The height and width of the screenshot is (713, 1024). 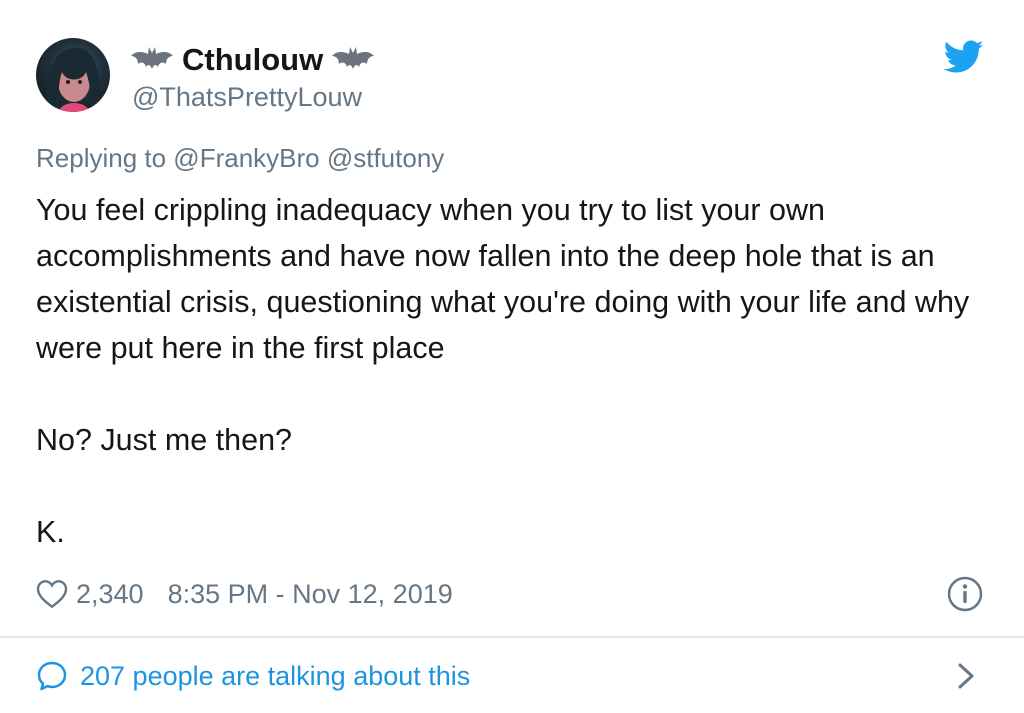 I want to click on replying-to: Replying to @FrankyBro @stfutony, so click(x=240, y=158).